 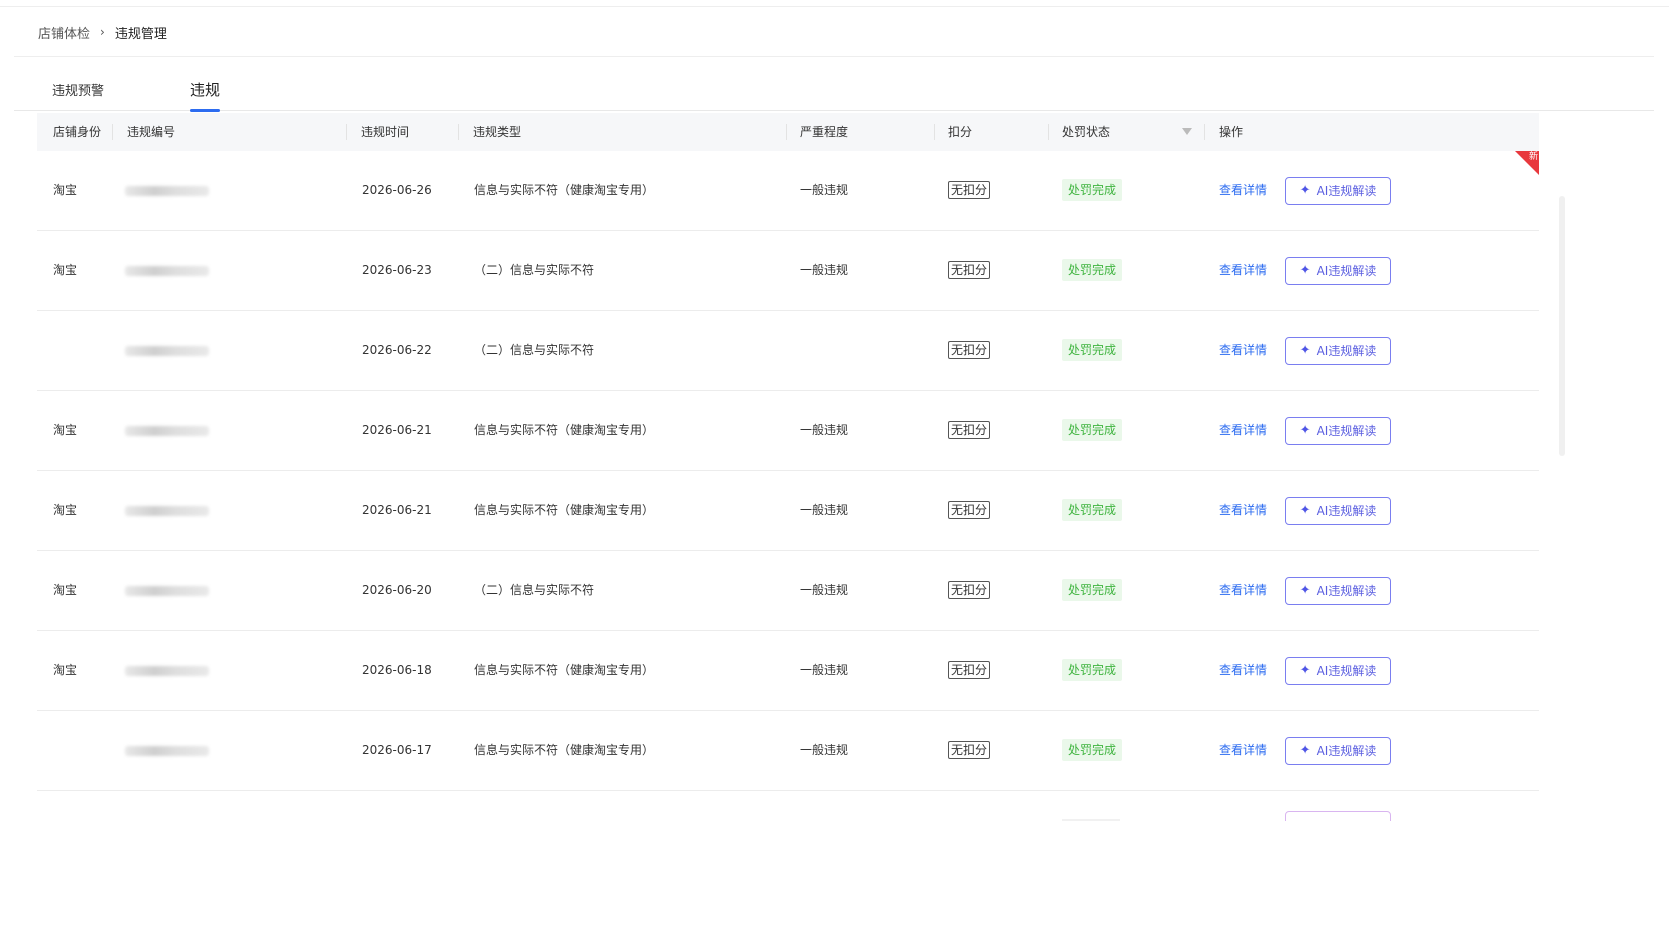 What do you see at coordinates (1187, 131) in the screenshot?
I see `filter-icon` at bounding box center [1187, 131].